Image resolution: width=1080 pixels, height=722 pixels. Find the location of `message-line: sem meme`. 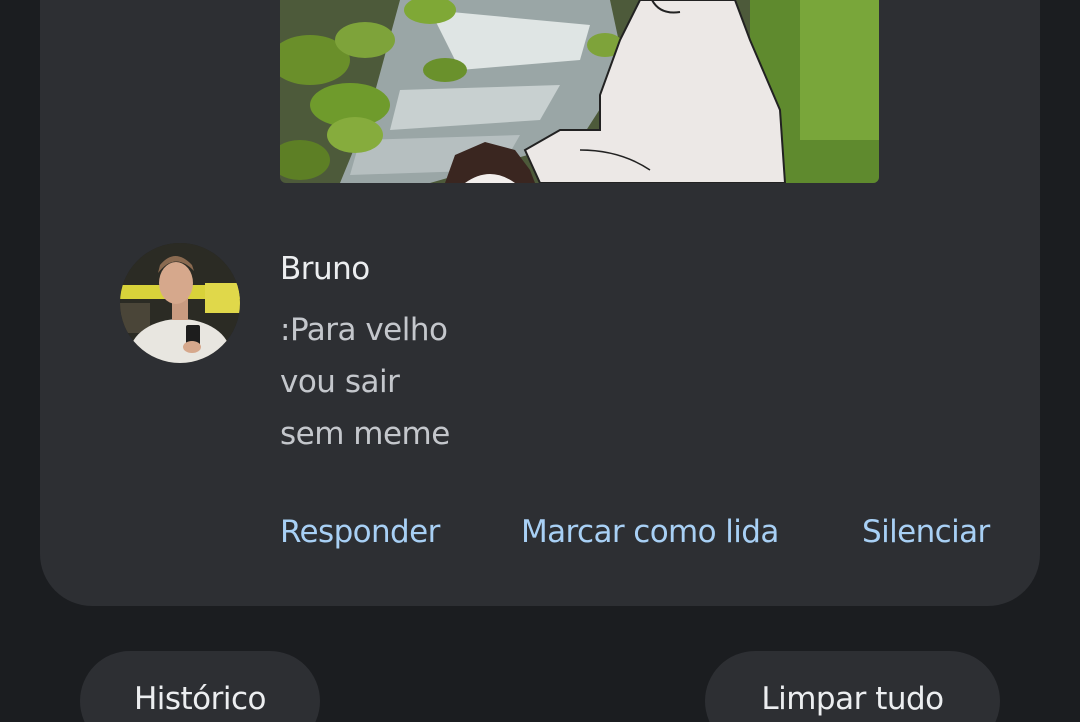

message-line: sem meme is located at coordinates (365, 434).